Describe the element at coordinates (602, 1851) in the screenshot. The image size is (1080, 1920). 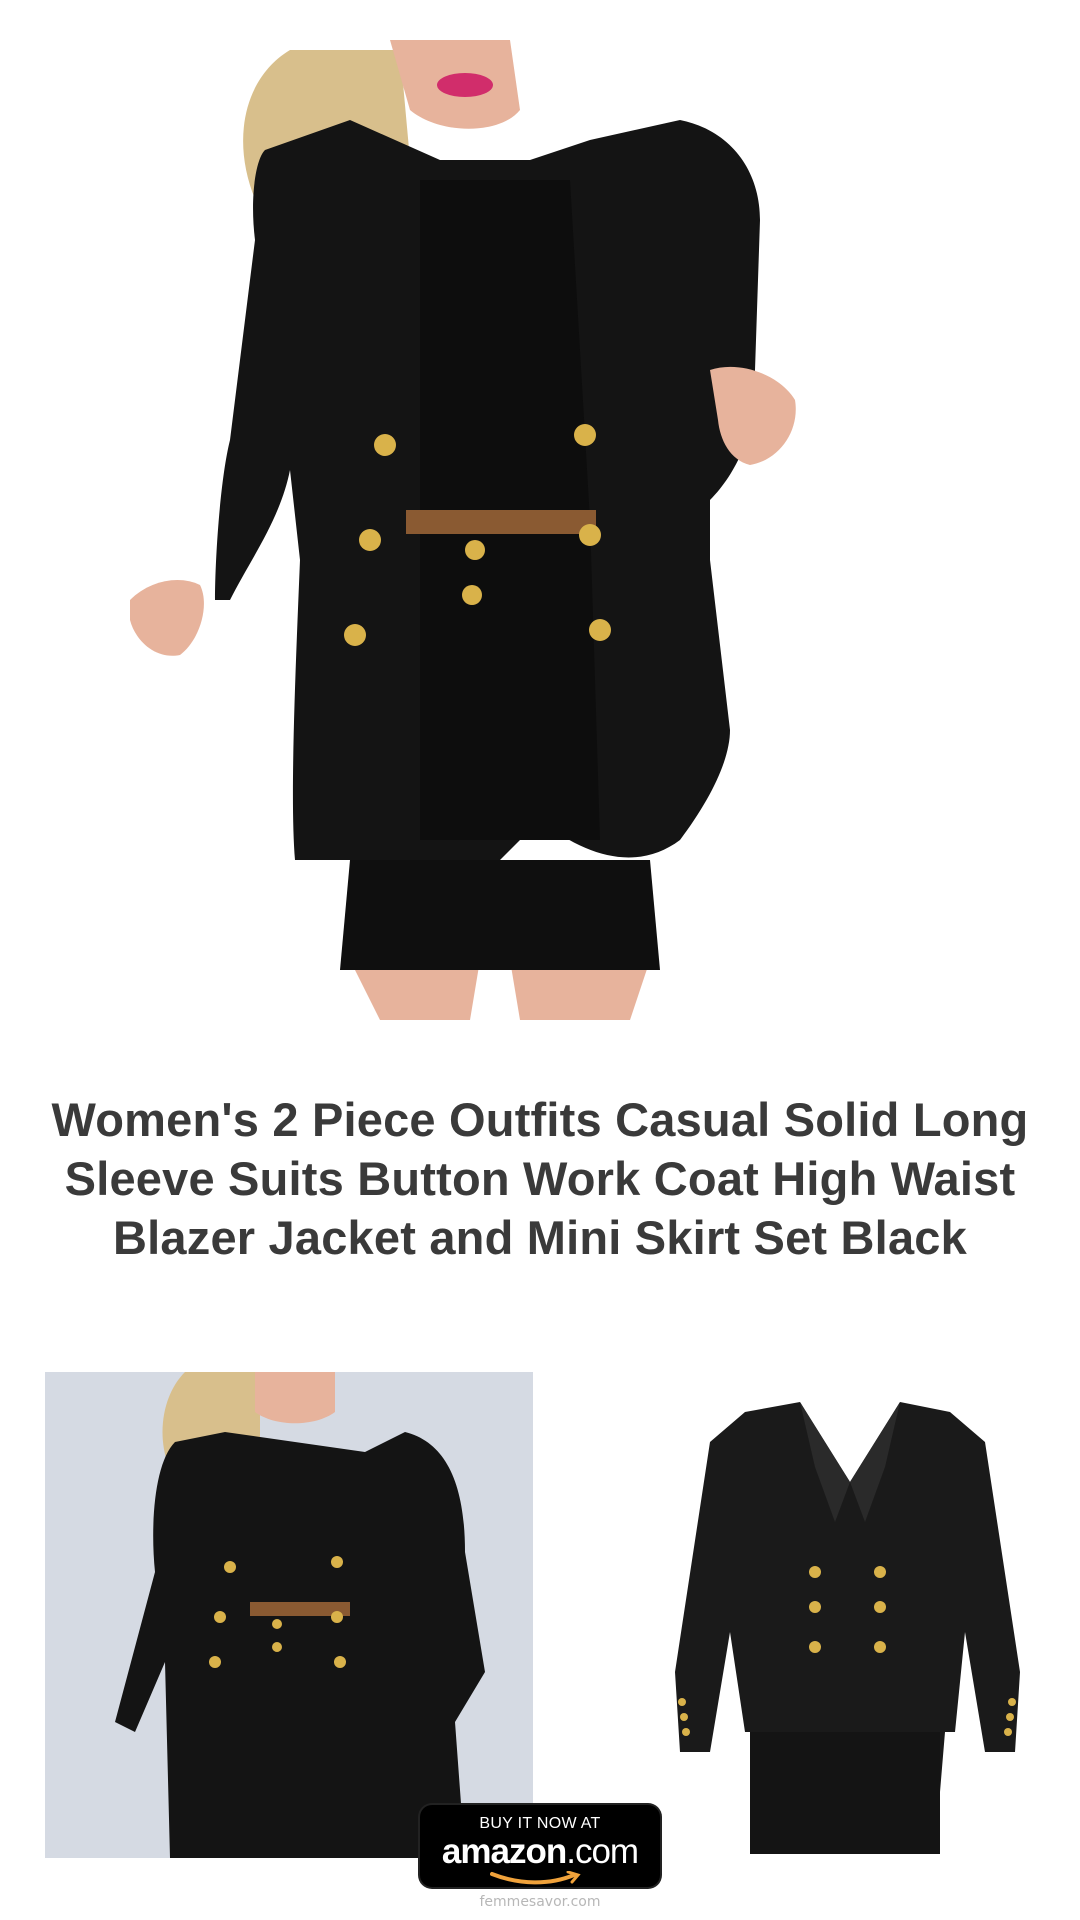
I see `amazon-domain: .com` at that location.